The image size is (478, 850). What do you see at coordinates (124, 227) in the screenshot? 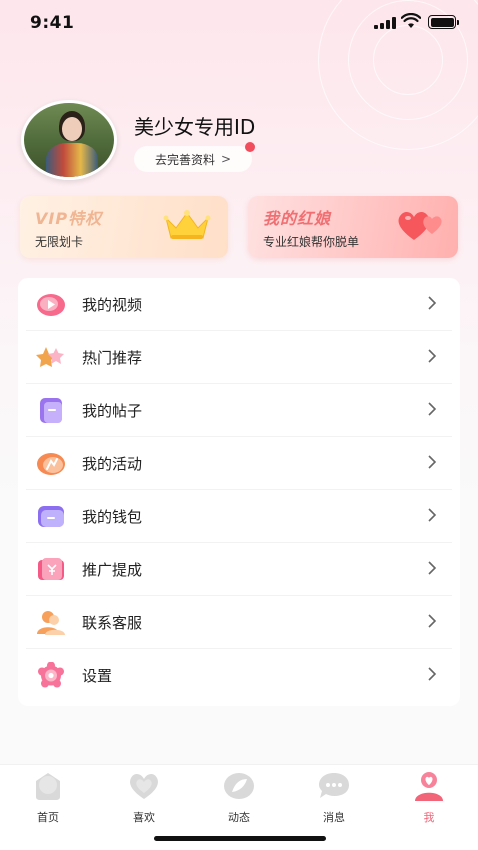
I see `vip-card: VIP特权 无限划卡` at bounding box center [124, 227].